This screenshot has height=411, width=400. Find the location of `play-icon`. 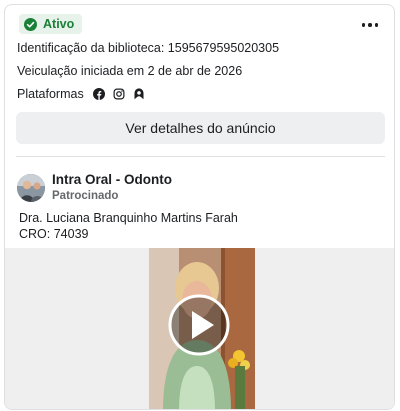

play-icon is located at coordinates (199, 325).